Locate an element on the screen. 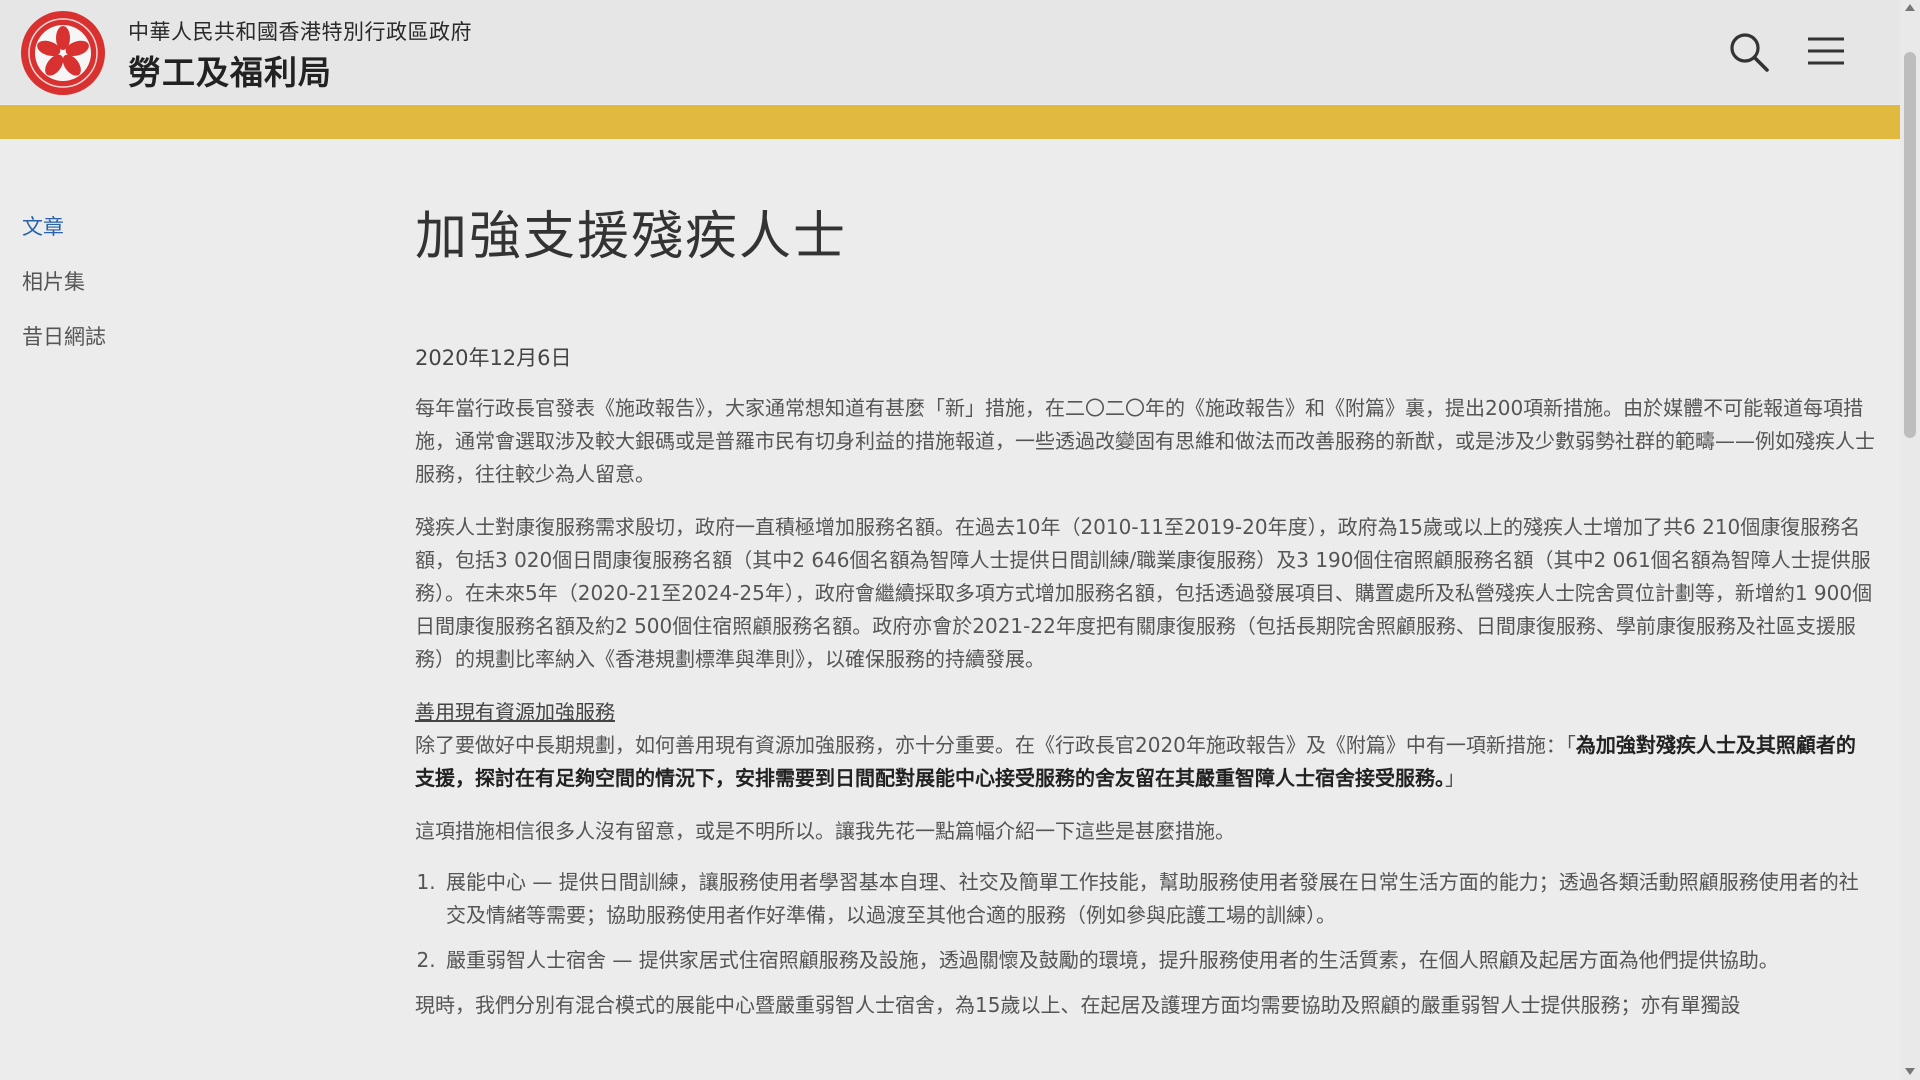 This screenshot has height=1080, width=1920. accent-bar is located at coordinates (950, 122).